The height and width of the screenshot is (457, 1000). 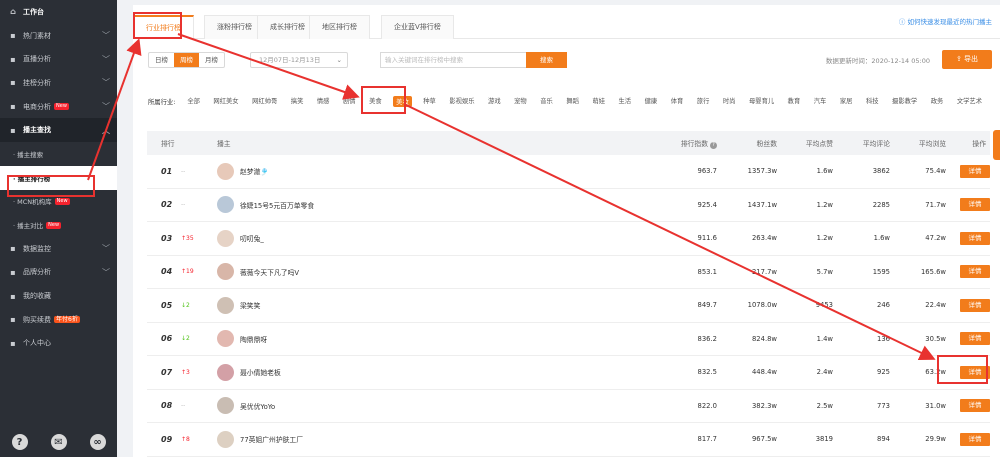 I want to click on sidebar-item: ▪ 个人中心, so click(x=58, y=344).